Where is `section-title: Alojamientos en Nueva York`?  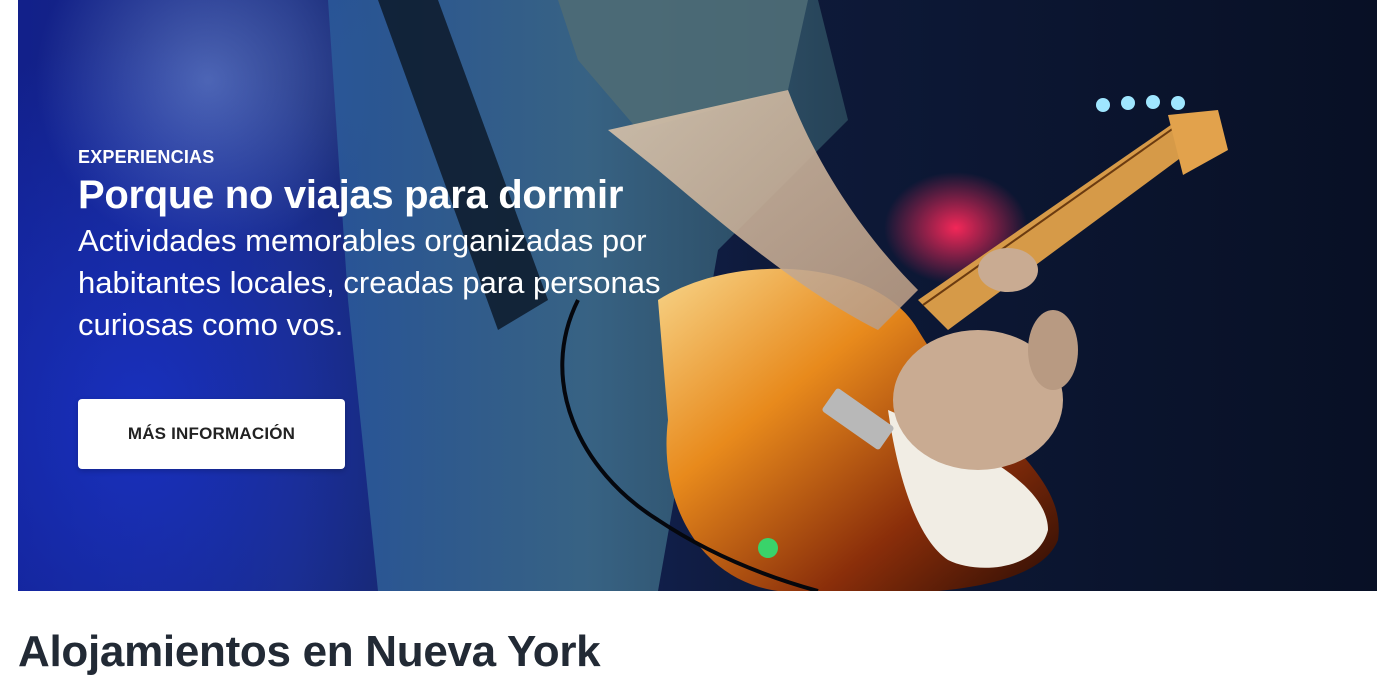 section-title: Alojamientos en Nueva York is located at coordinates (309, 651).